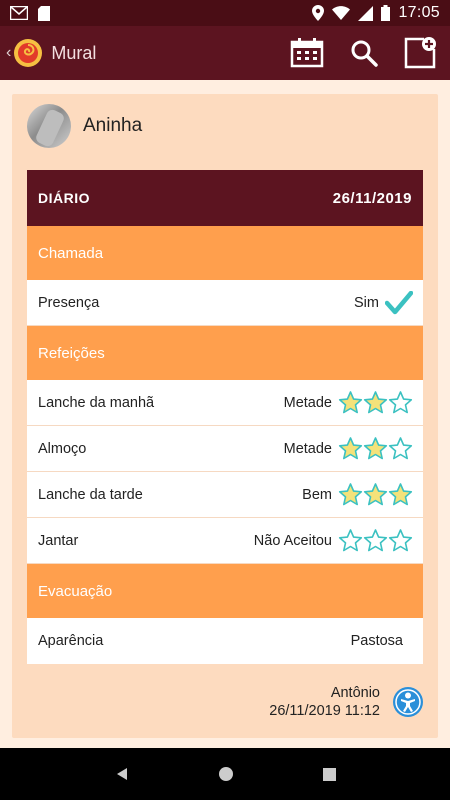  I want to click on recents-nav-icon, so click(329, 774).